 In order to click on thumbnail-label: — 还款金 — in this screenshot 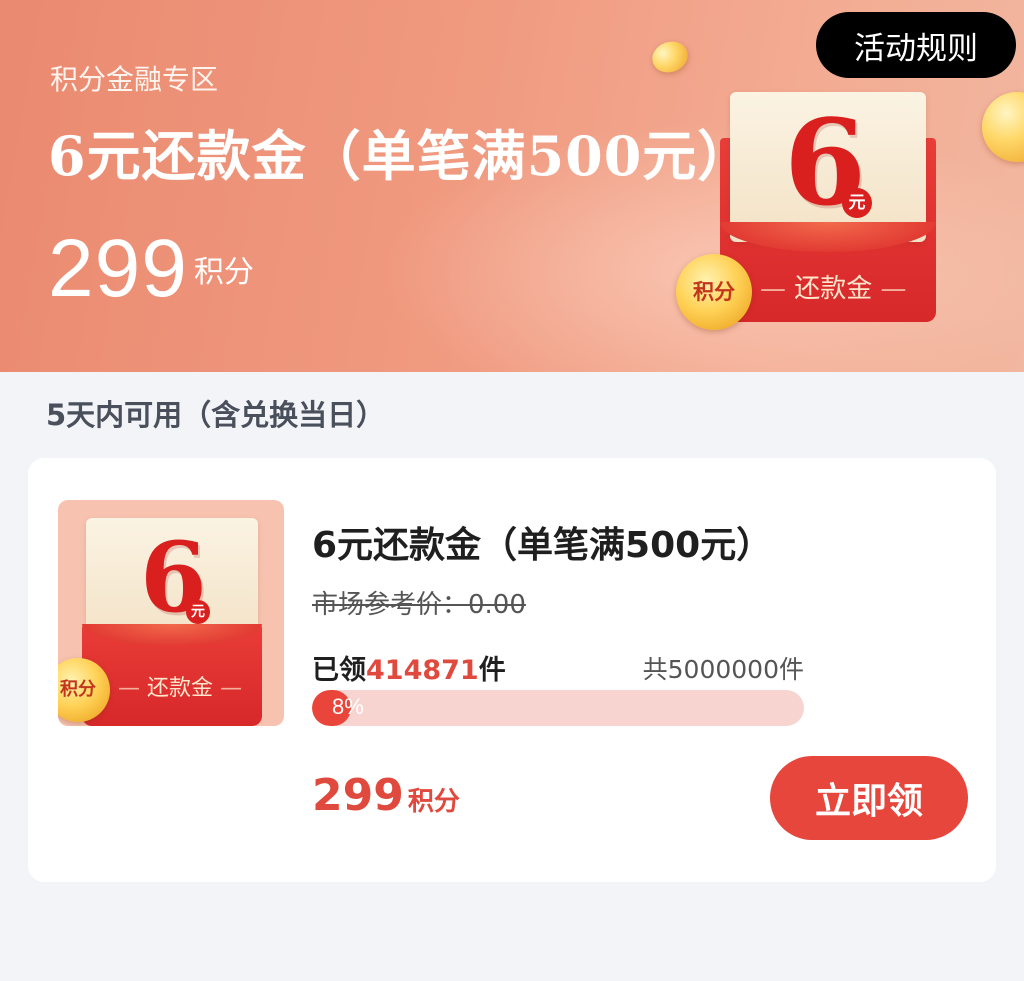, I will do `click(180, 688)`.